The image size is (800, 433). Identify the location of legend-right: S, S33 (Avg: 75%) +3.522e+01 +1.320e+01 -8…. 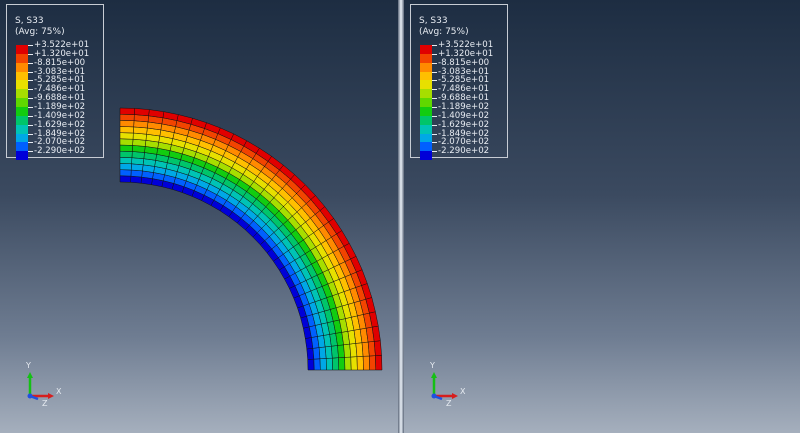
(459, 82).